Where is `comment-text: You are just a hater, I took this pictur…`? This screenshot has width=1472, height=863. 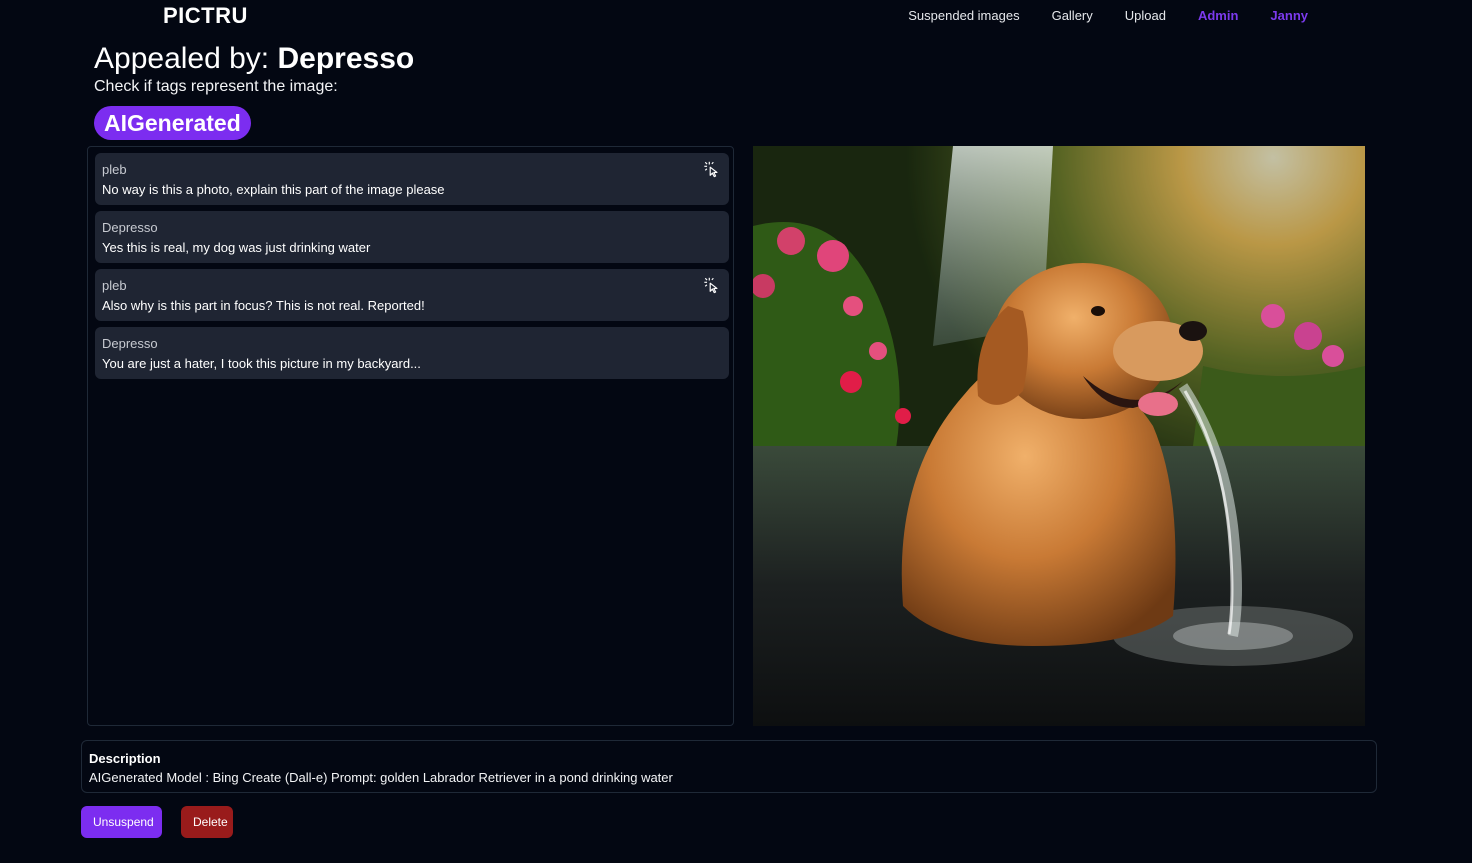 comment-text: You are just a hater, I took this pictur… is located at coordinates (261, 363).